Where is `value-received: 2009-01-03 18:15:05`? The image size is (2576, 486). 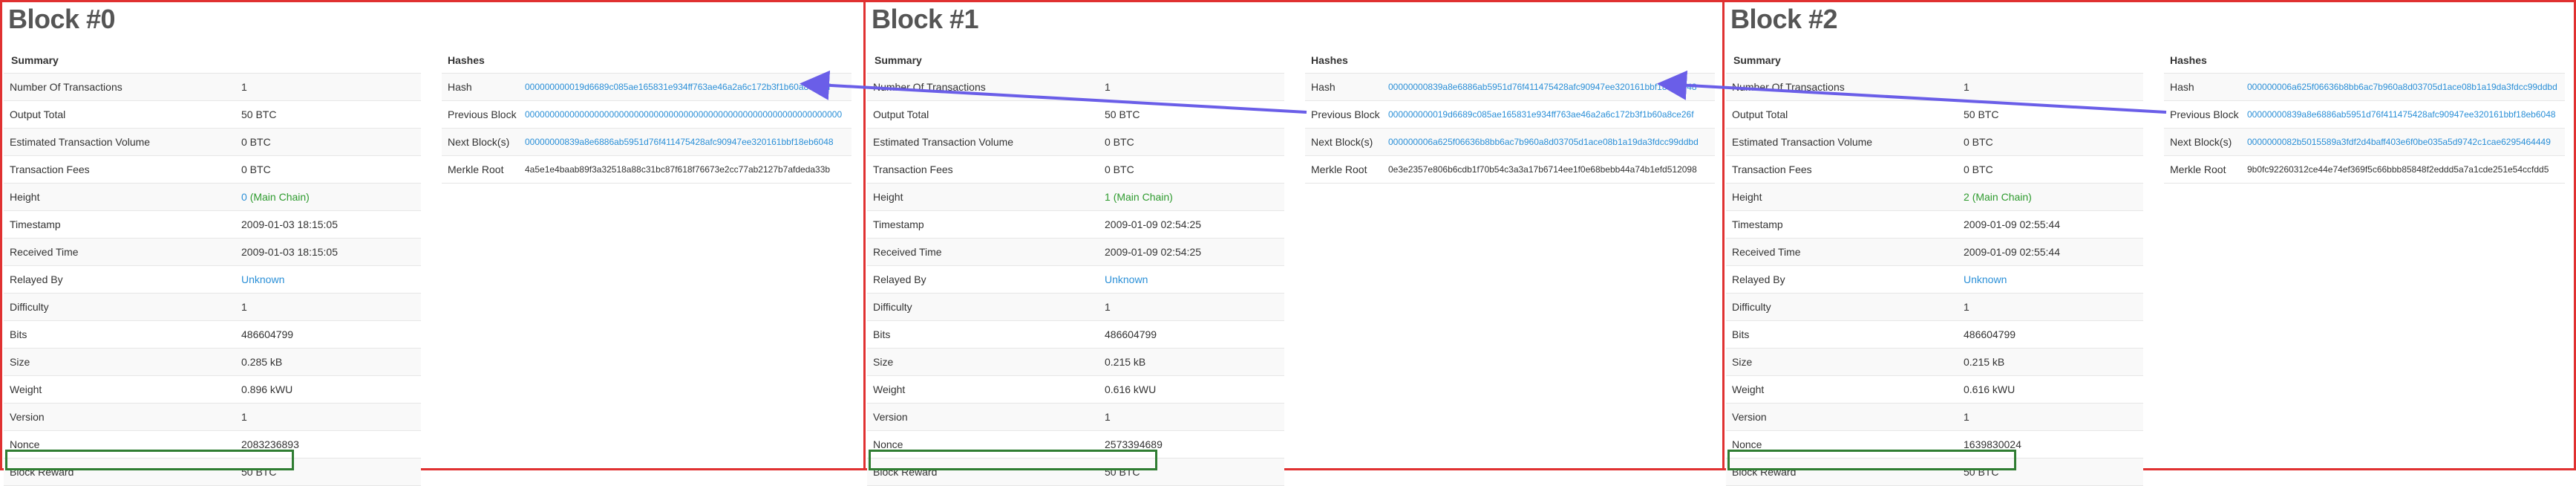 value-received: 2009-01-03 18:15:05 is located at coordinates (289, 252).